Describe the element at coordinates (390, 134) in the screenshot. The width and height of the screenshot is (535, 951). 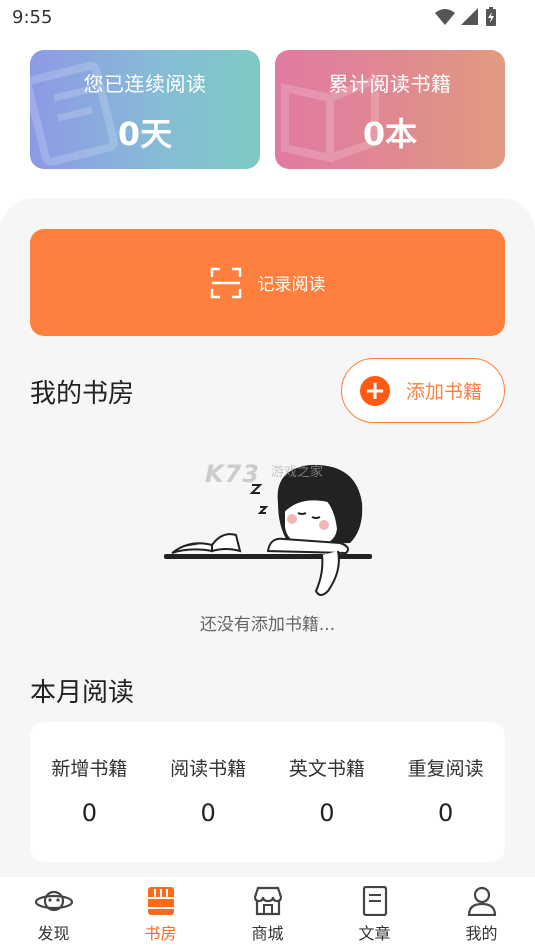
I see `total-books-value: 0本` at that location.